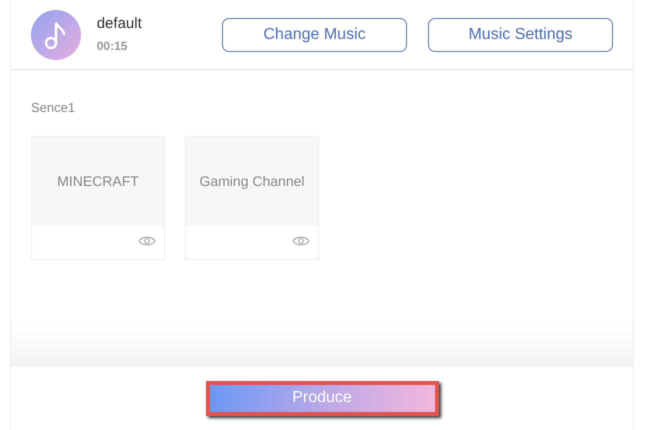 This screenshot has height=430, width=650. I want to click on scene-card: MINECRAFT, so click(98, 198).